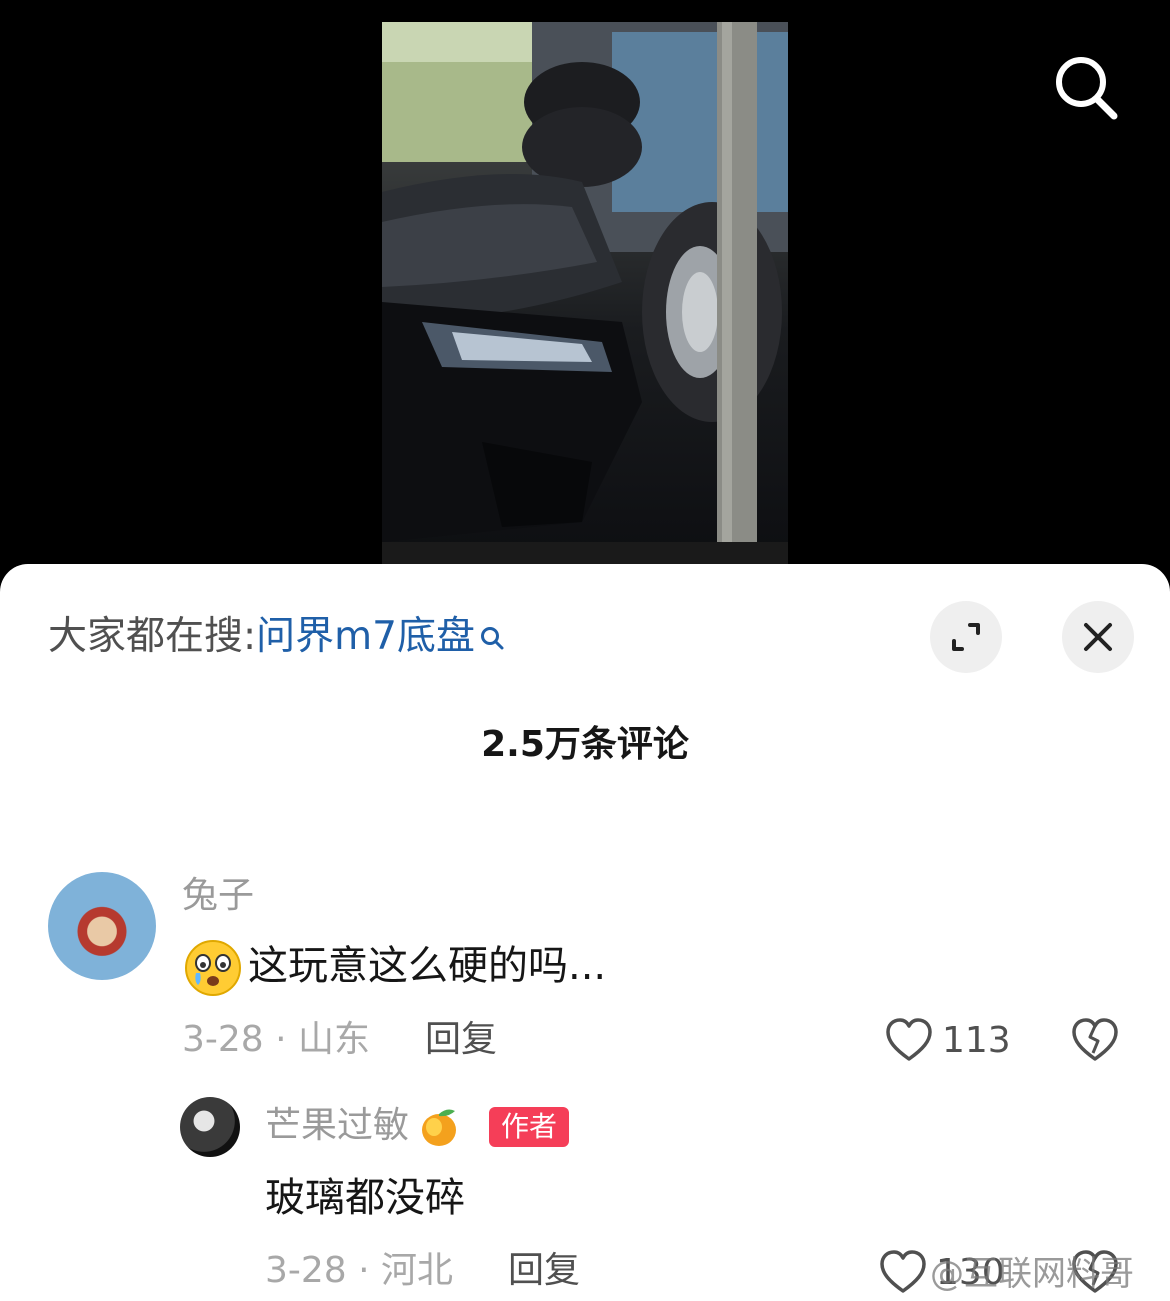 This screenshot has height=1301, width=1170. Describe the element at coordinates (152, 636) in the screenshot. I see `hot-search-prefix: 大家都在搜:` at that location.